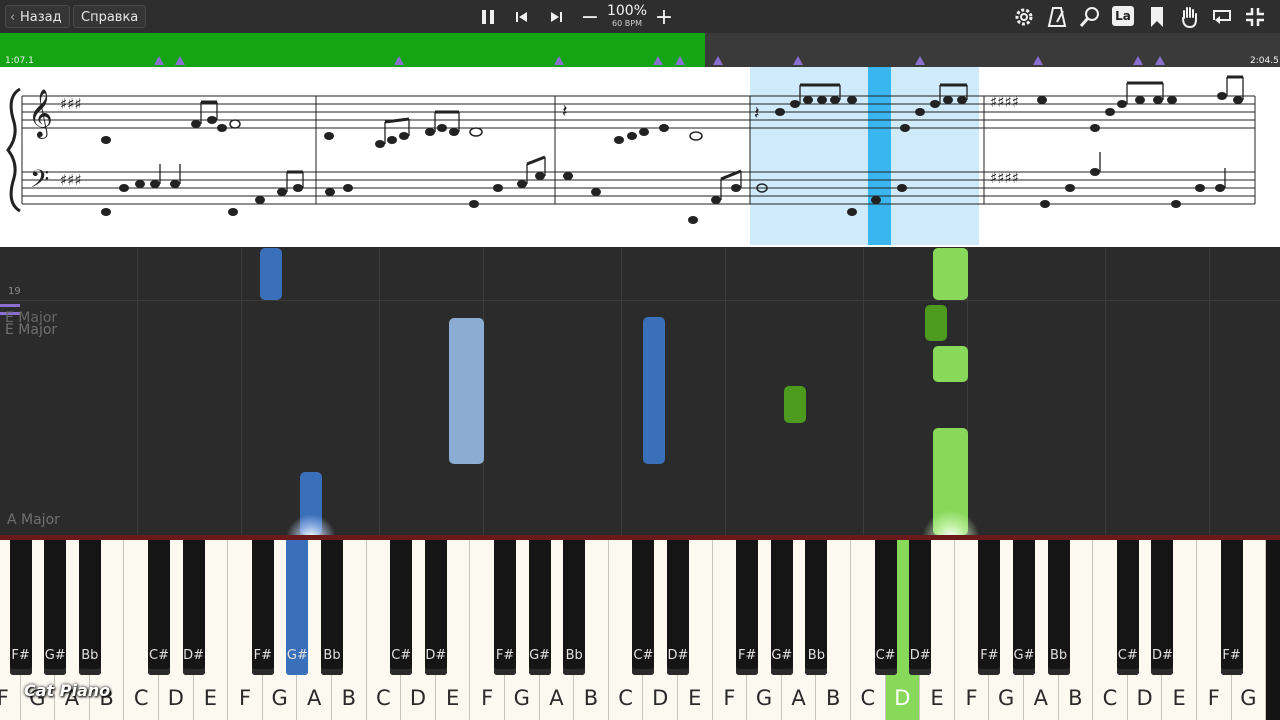  What do you see at coordinates (627, 23) in the screenshot?
I see `tempo-bpm: 60 BPM` at bounding box center [627, 23].